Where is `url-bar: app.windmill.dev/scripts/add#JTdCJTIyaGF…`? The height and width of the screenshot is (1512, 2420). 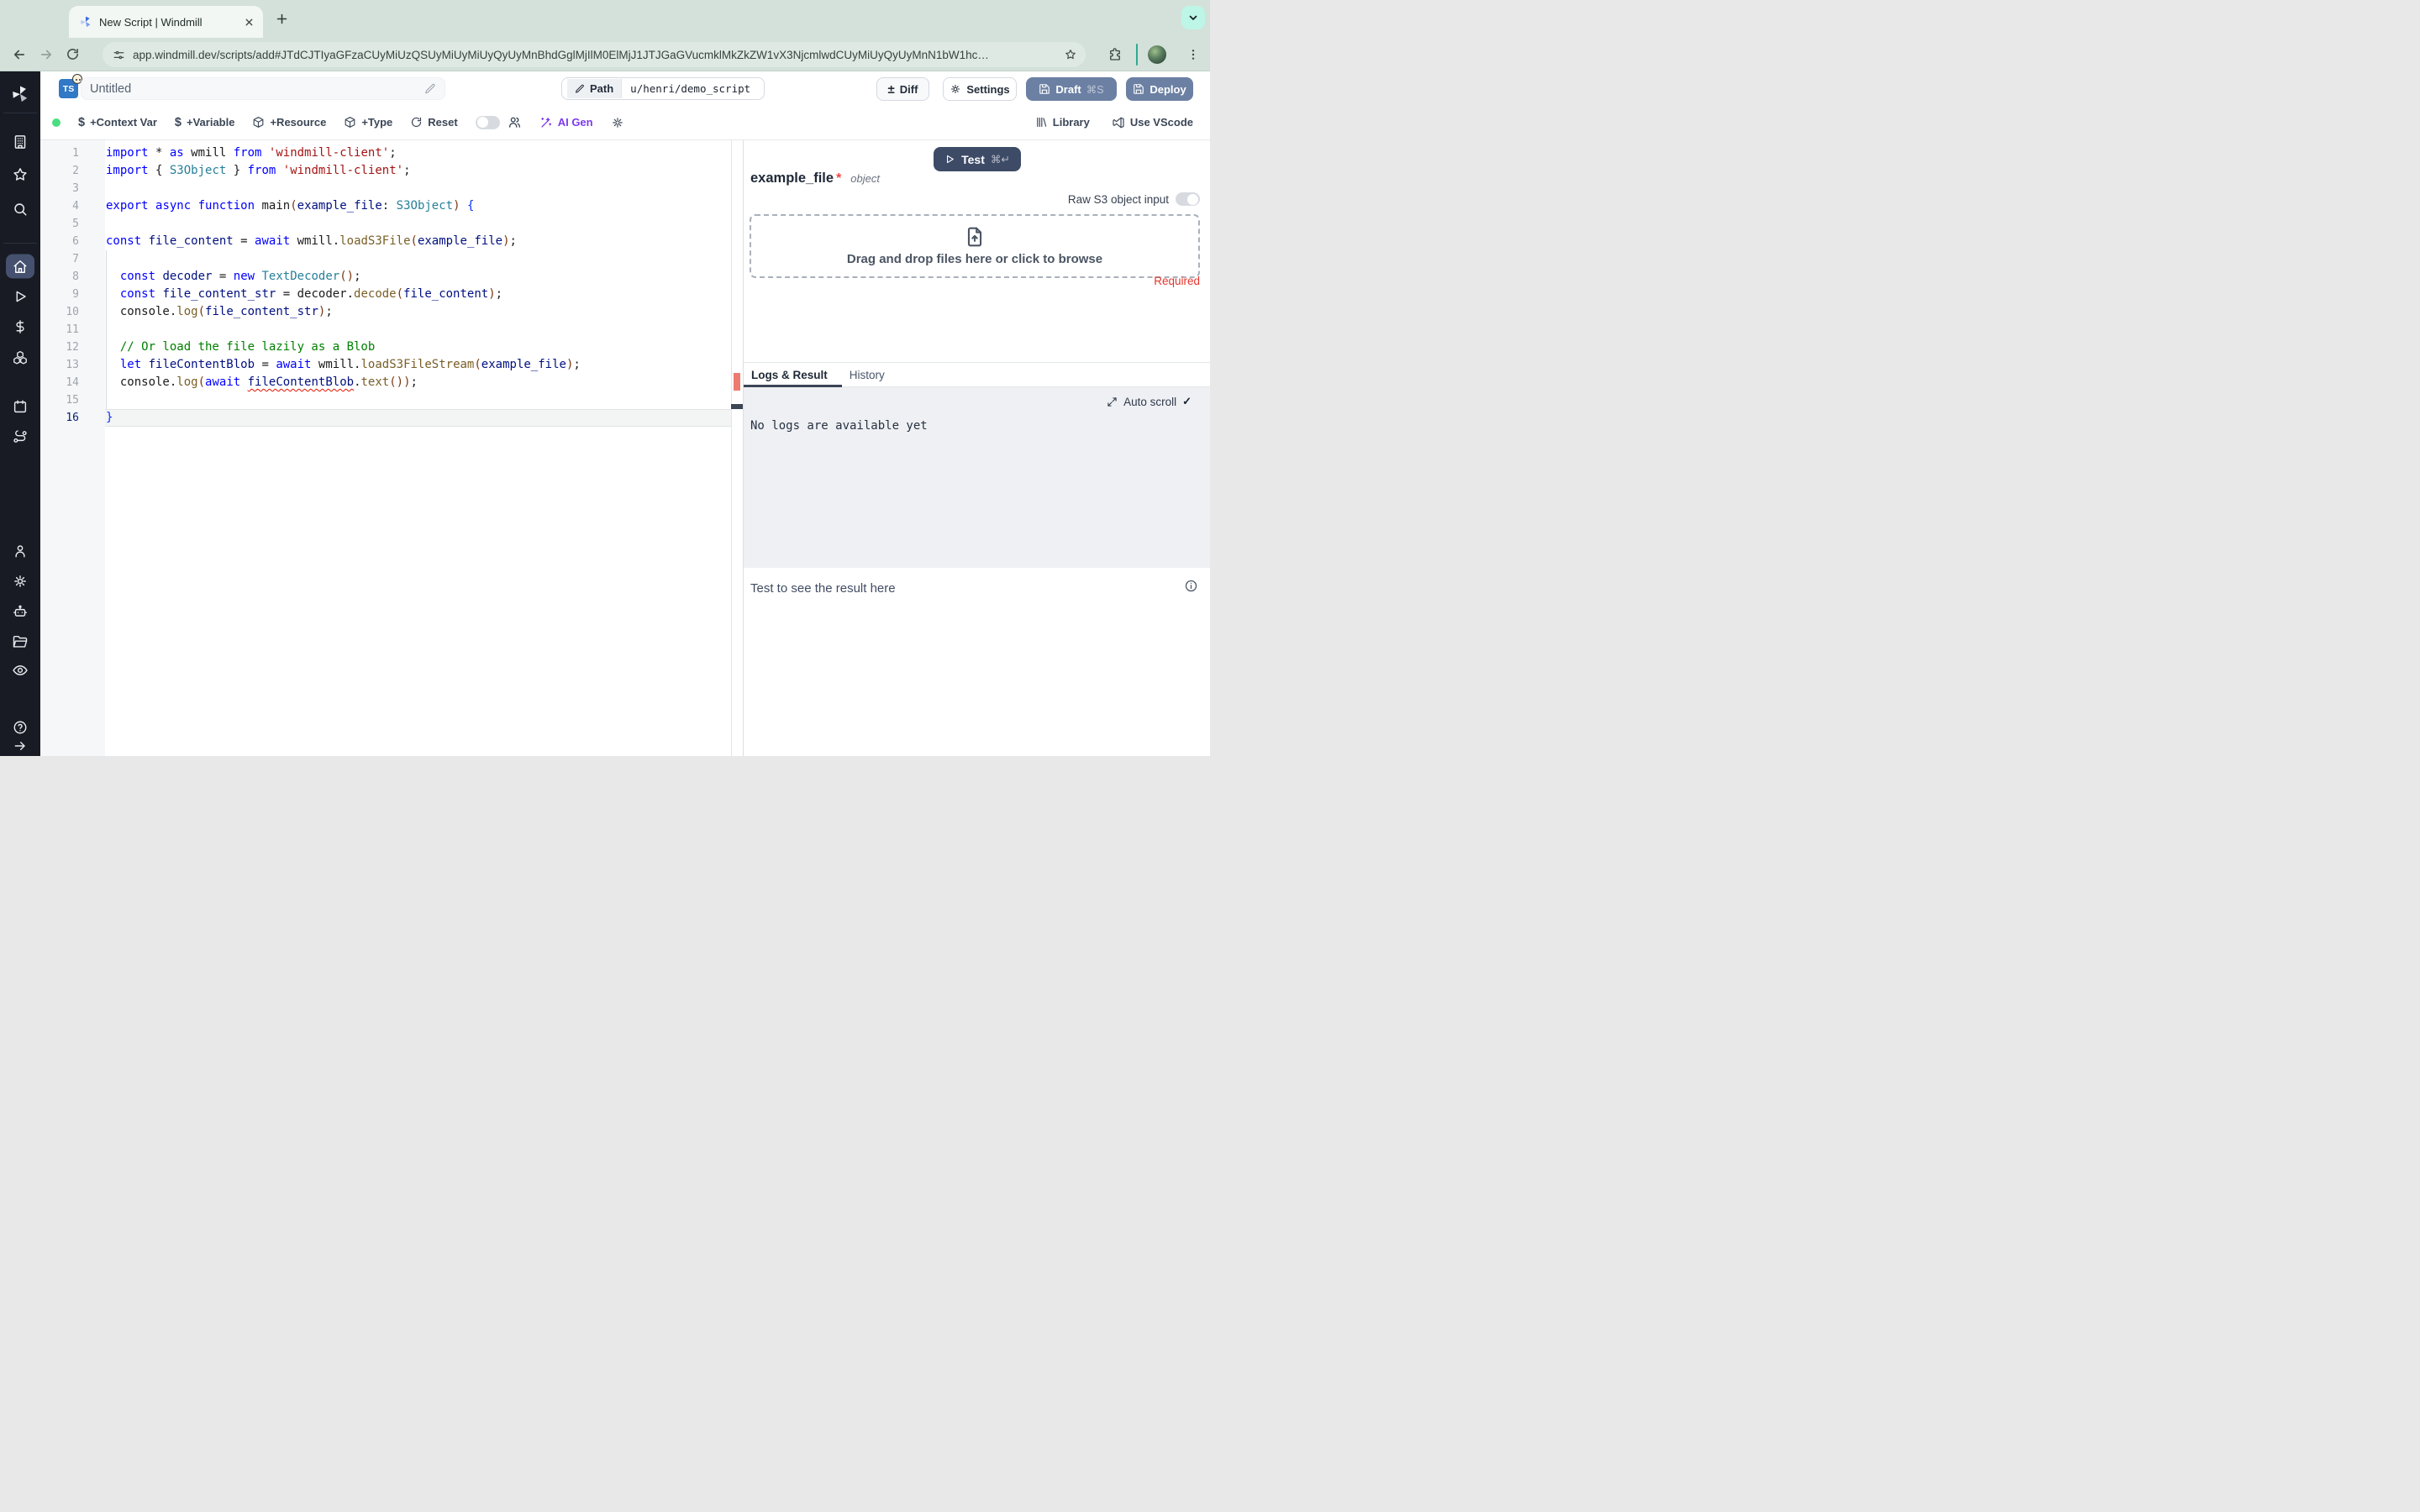 url-bar: app.windmill.dev/scripts/add#JTdCJTIyaGF… is located at coordinates (594, 54).